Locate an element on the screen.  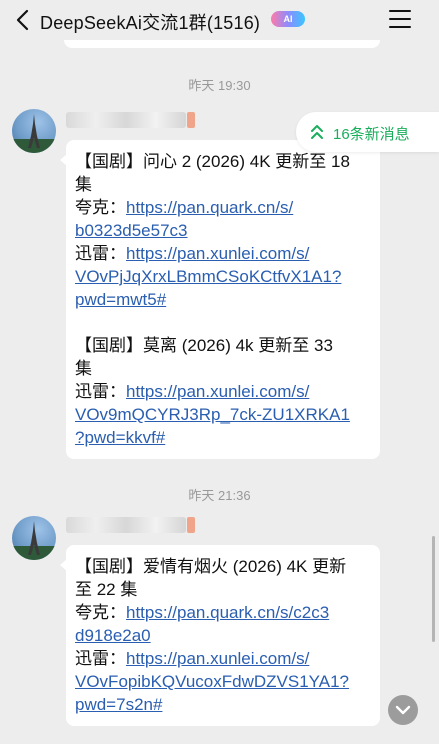
message-link-row: 夸克：https://pan.quark.cn/s/c2c3 is located at coordinates (222, 612).